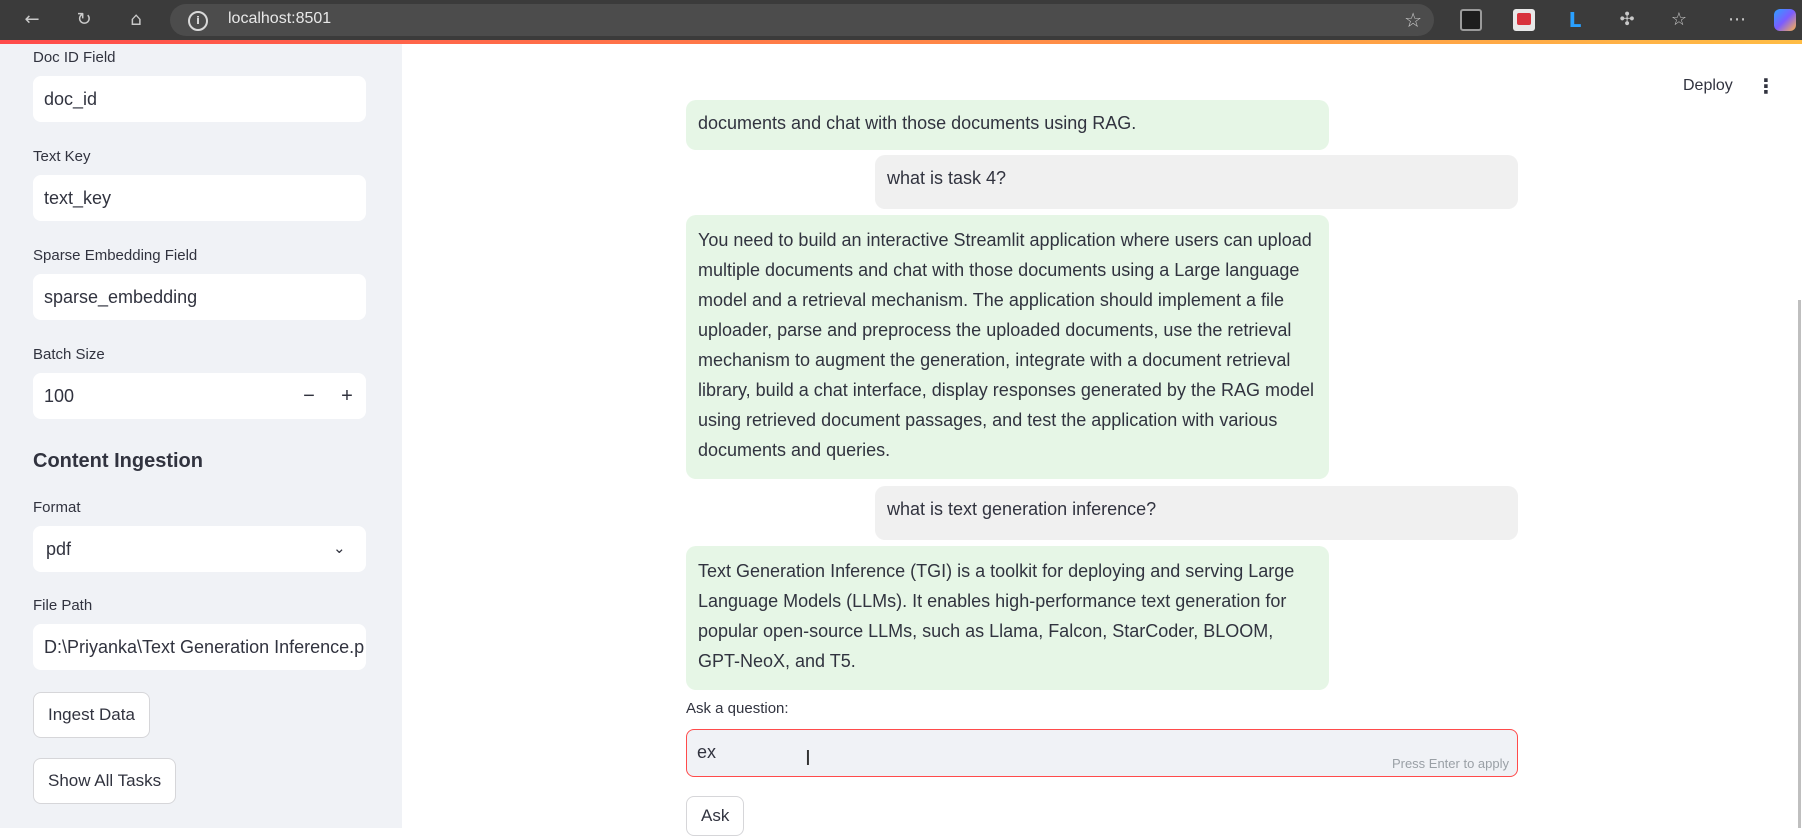 This screenshot has height=836, width=1802. I want to click on batch-size-stepper: 100 − +, so click(199, 396).